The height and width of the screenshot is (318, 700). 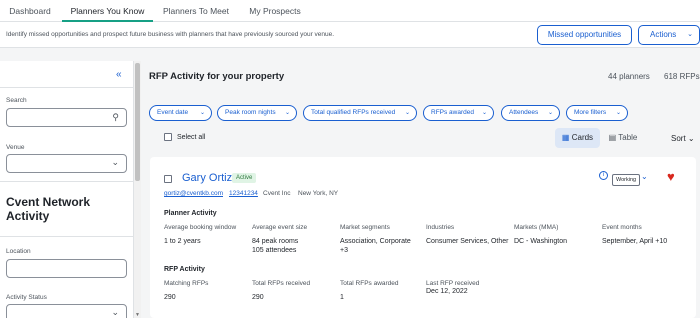 I want to click on filter-attendees: Attendees ⌄, so click(x=530, y=113).